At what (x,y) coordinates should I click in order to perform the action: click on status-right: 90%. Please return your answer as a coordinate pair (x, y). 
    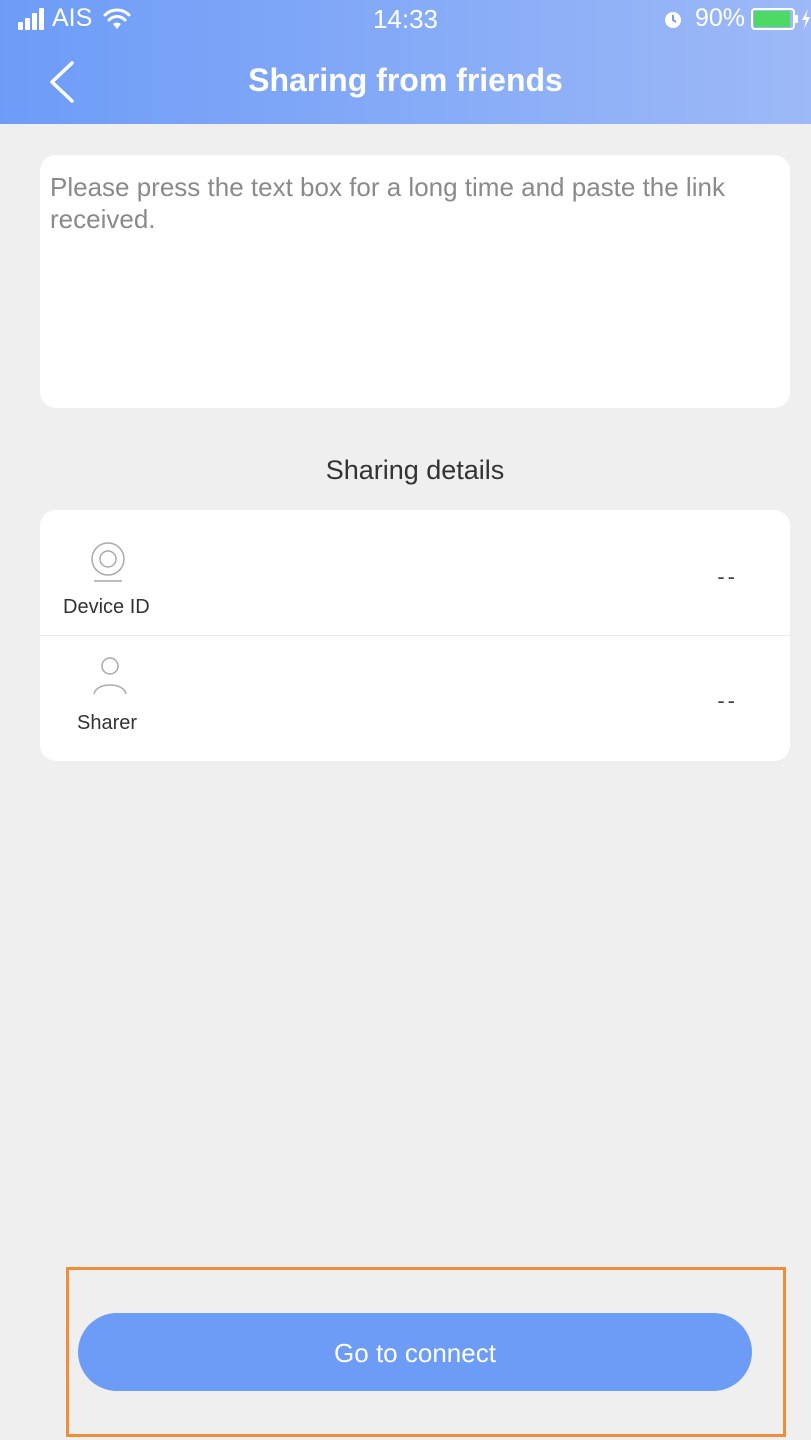
    Looking at the image, I should click on (737, 18).